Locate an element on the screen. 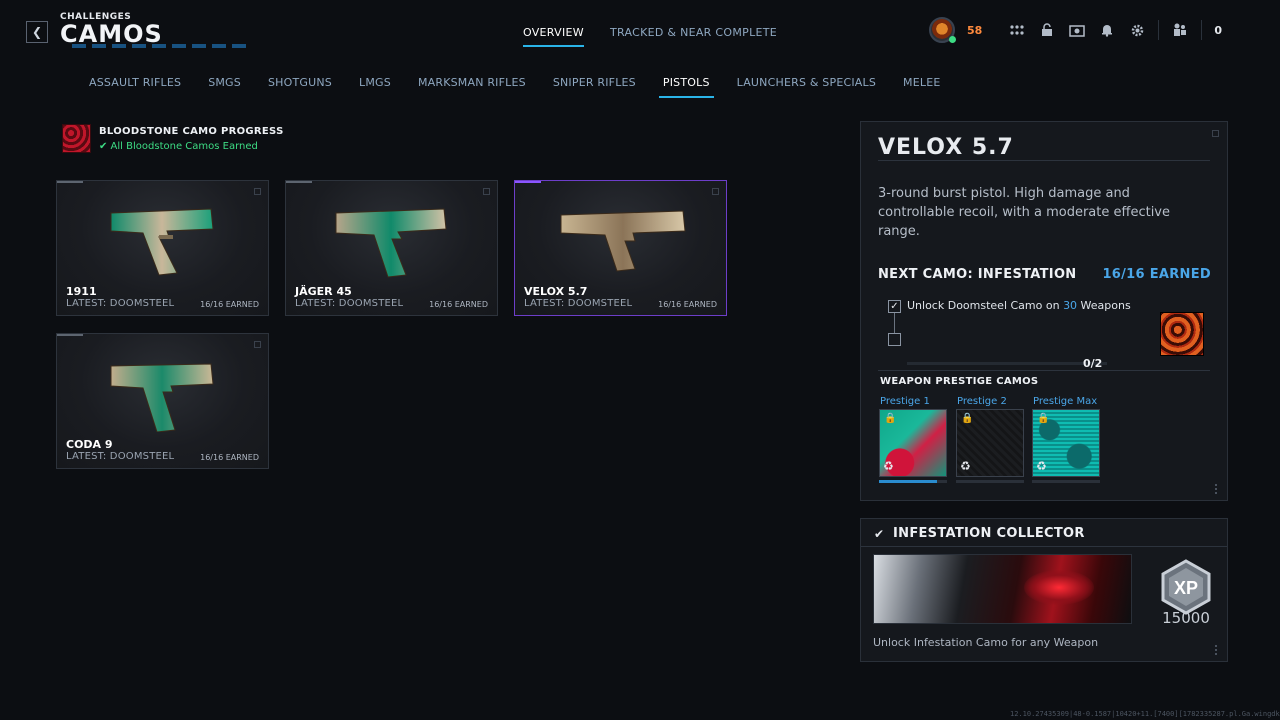 This screenshot has height=720, width=1280. prestige-label: Prestige 1 is located at coordinates (905, 401).